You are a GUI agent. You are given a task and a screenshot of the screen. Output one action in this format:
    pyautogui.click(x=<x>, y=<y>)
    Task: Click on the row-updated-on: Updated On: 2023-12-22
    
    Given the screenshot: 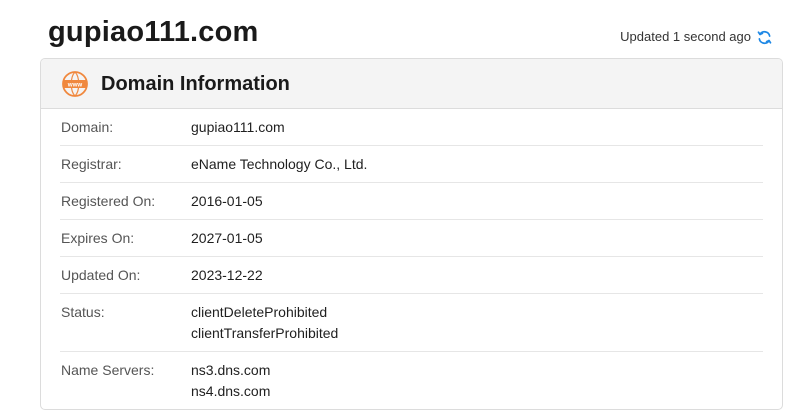 What is the action you would take?
    pyautogui.click(x=411, y=275)
    